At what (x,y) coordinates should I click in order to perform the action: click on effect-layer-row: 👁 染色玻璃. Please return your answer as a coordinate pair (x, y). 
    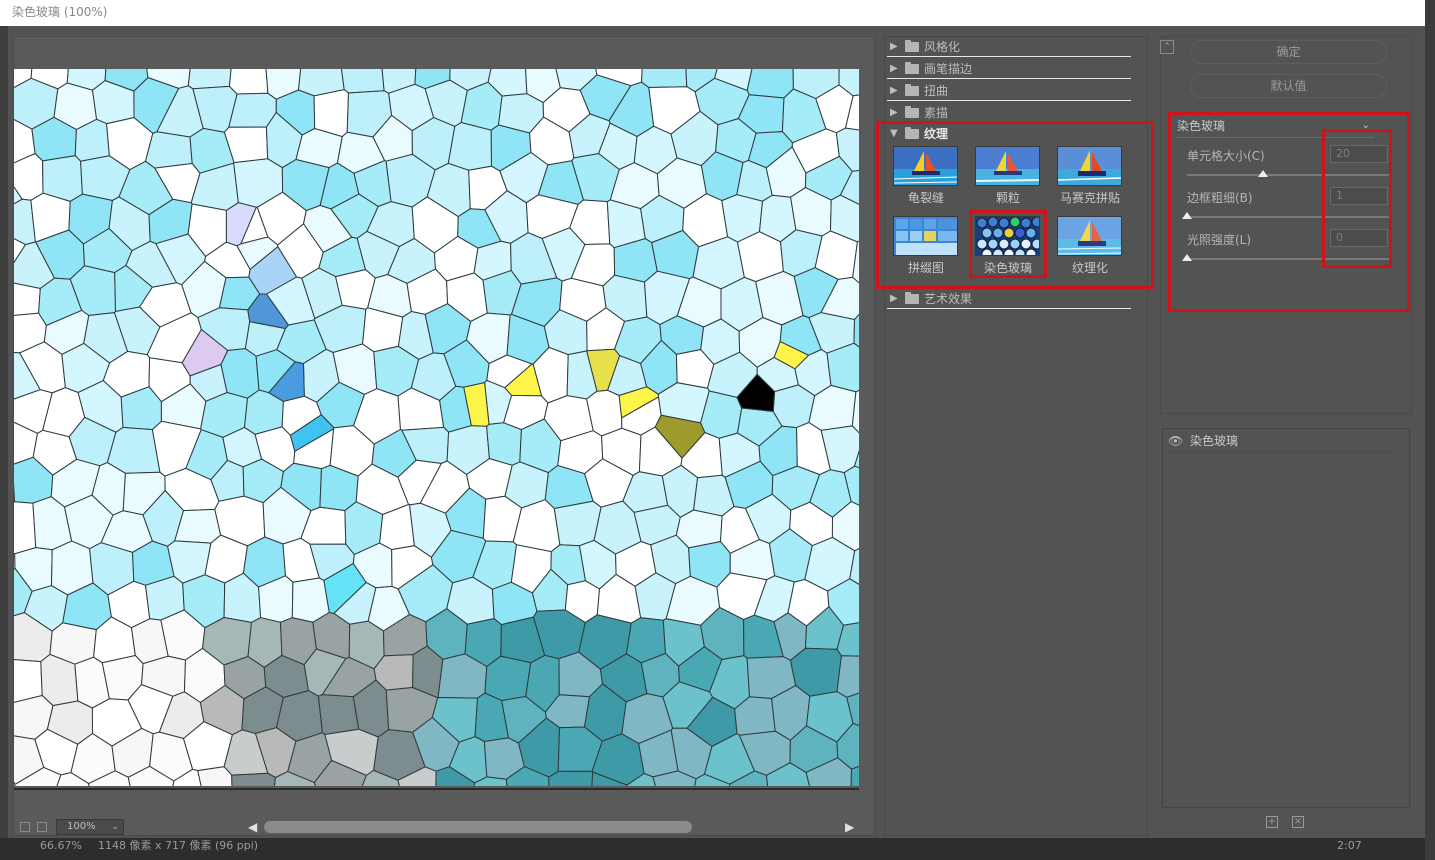
    Looking at the image, I should click on (1278, 441).